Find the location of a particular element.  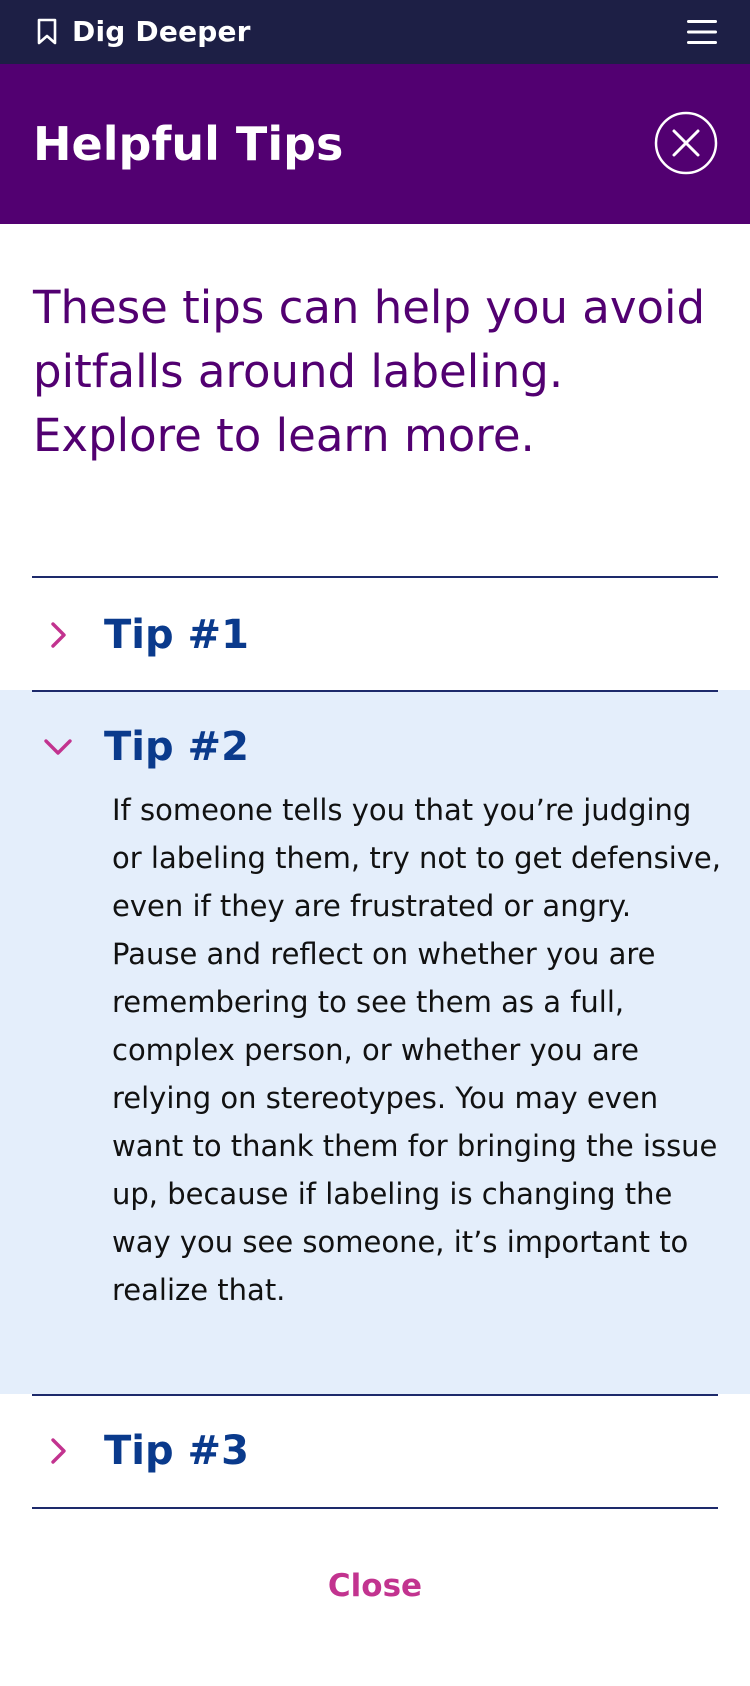

hamburger-menu-icon is located at coordinates (702, 32).